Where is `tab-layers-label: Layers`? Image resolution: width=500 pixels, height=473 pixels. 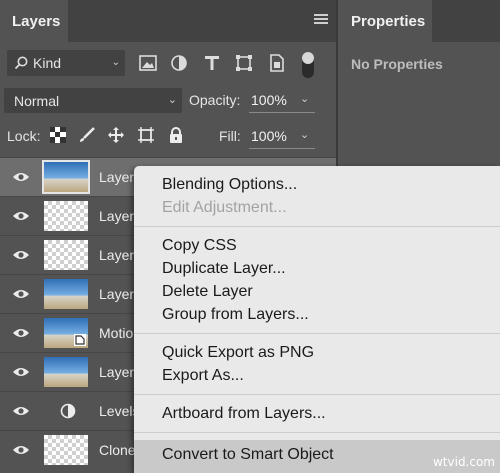
tab-layers-label: Layers is located at coordinates (36, 21).